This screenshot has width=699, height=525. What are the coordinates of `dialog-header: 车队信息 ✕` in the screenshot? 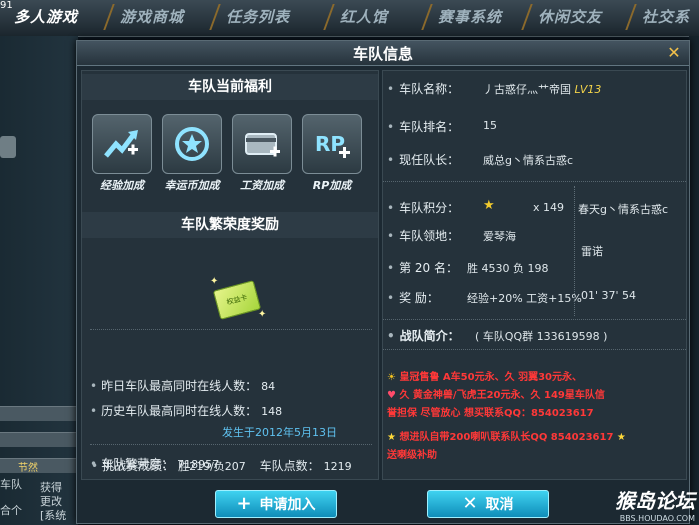 It's located at (383, 53).